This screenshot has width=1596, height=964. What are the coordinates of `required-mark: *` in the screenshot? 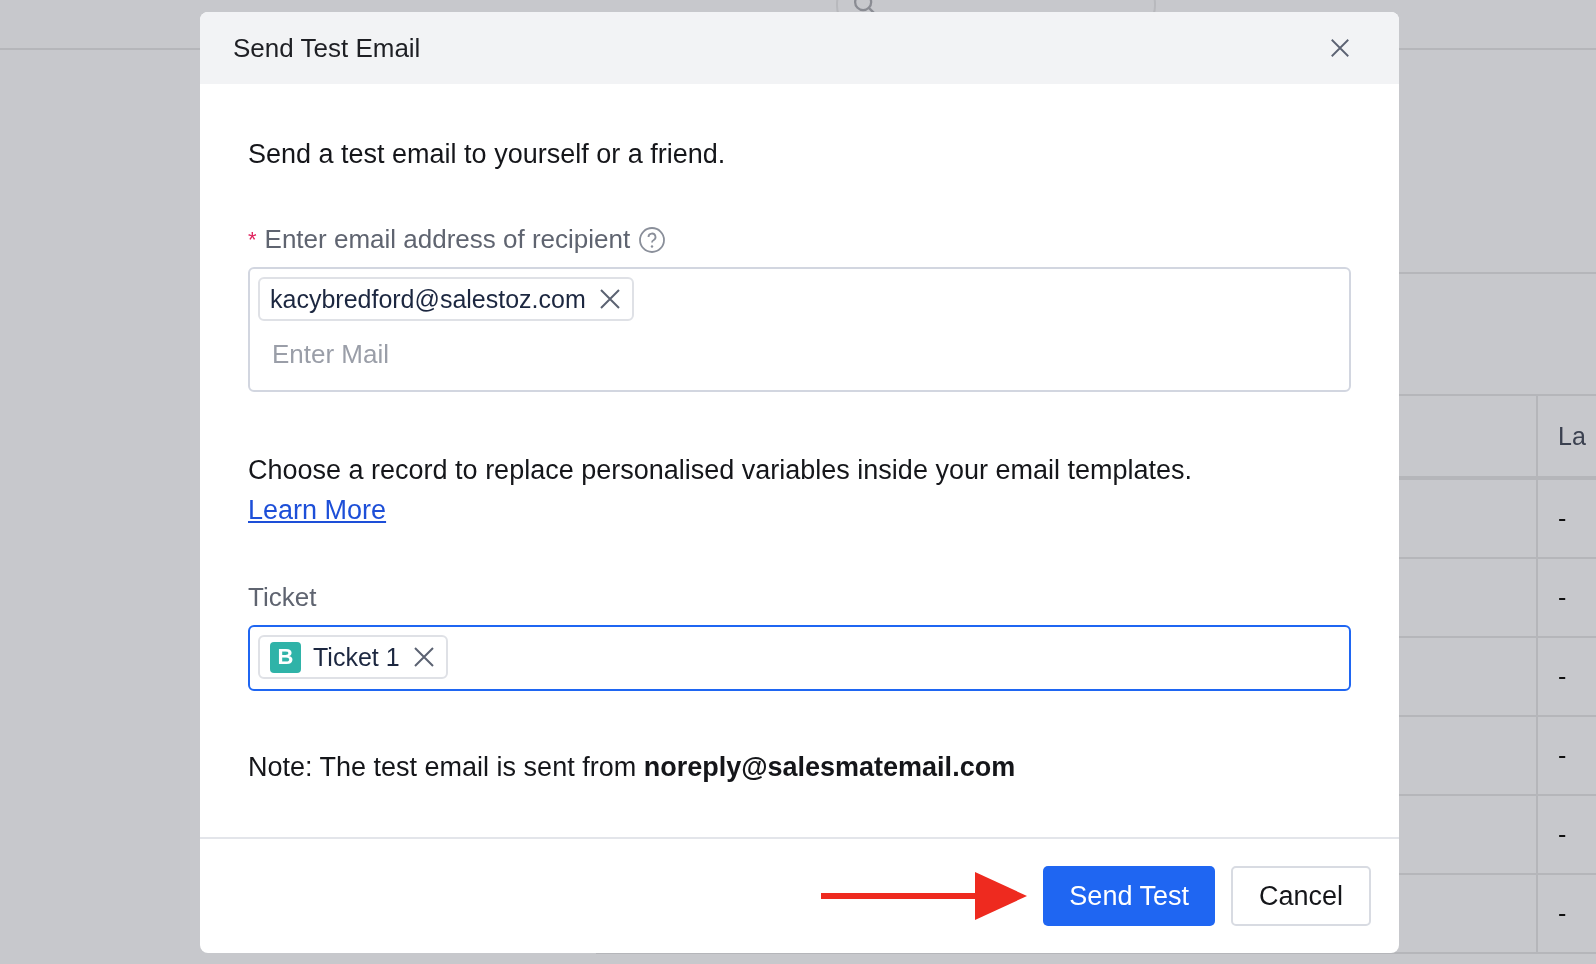 It's located at (252, 239).